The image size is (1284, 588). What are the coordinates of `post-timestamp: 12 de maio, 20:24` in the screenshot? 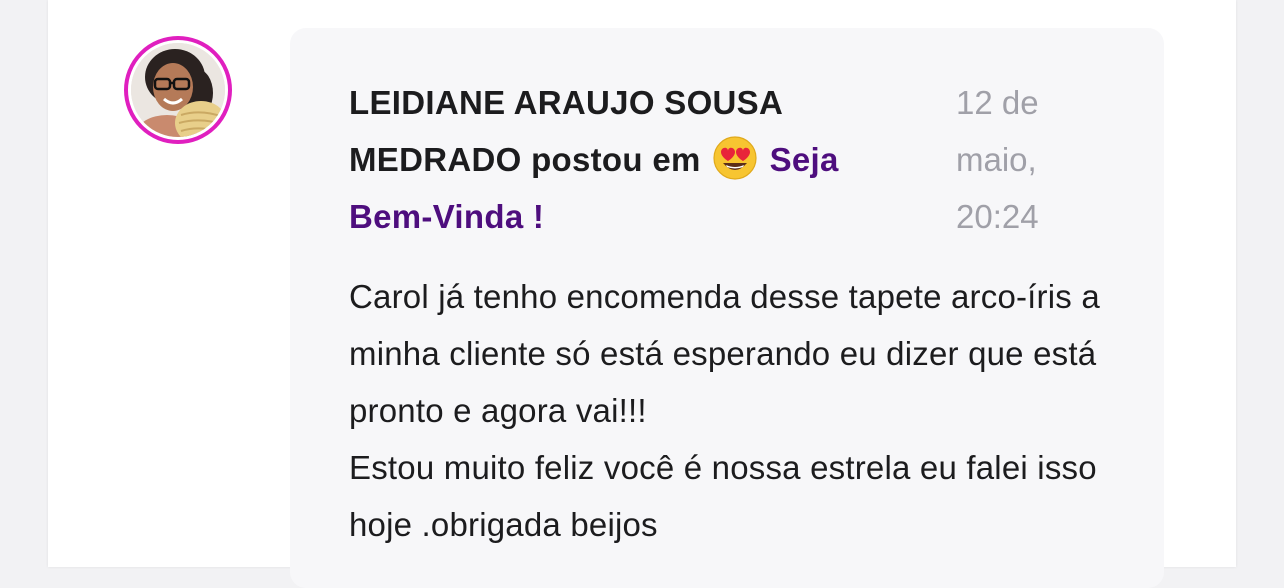 It's located at (997, 159).